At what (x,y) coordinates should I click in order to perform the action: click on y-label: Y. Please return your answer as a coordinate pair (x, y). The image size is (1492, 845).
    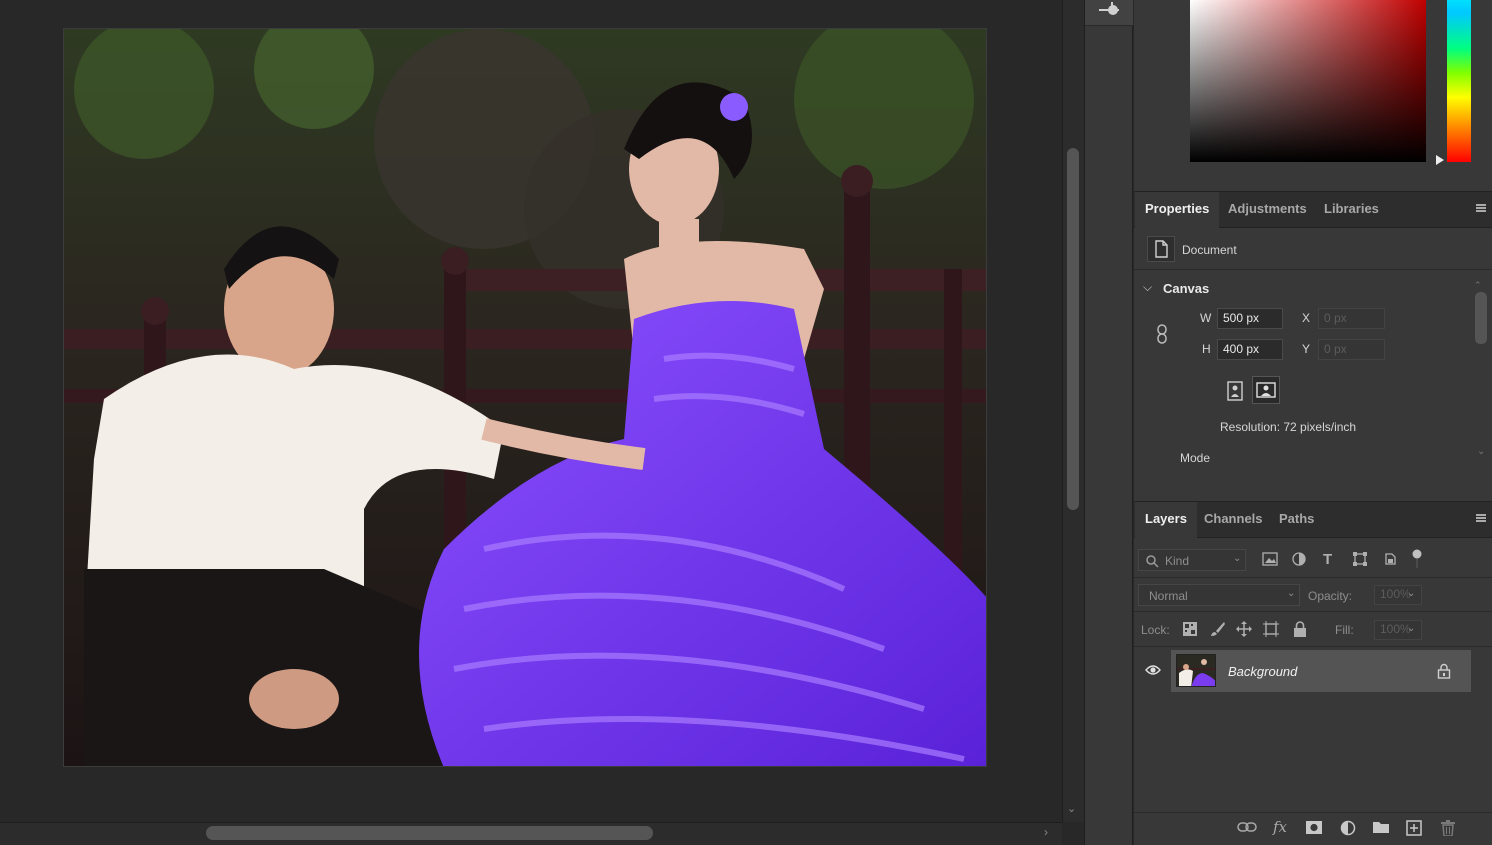
    Looking at the image, I should click on (1306, 349).